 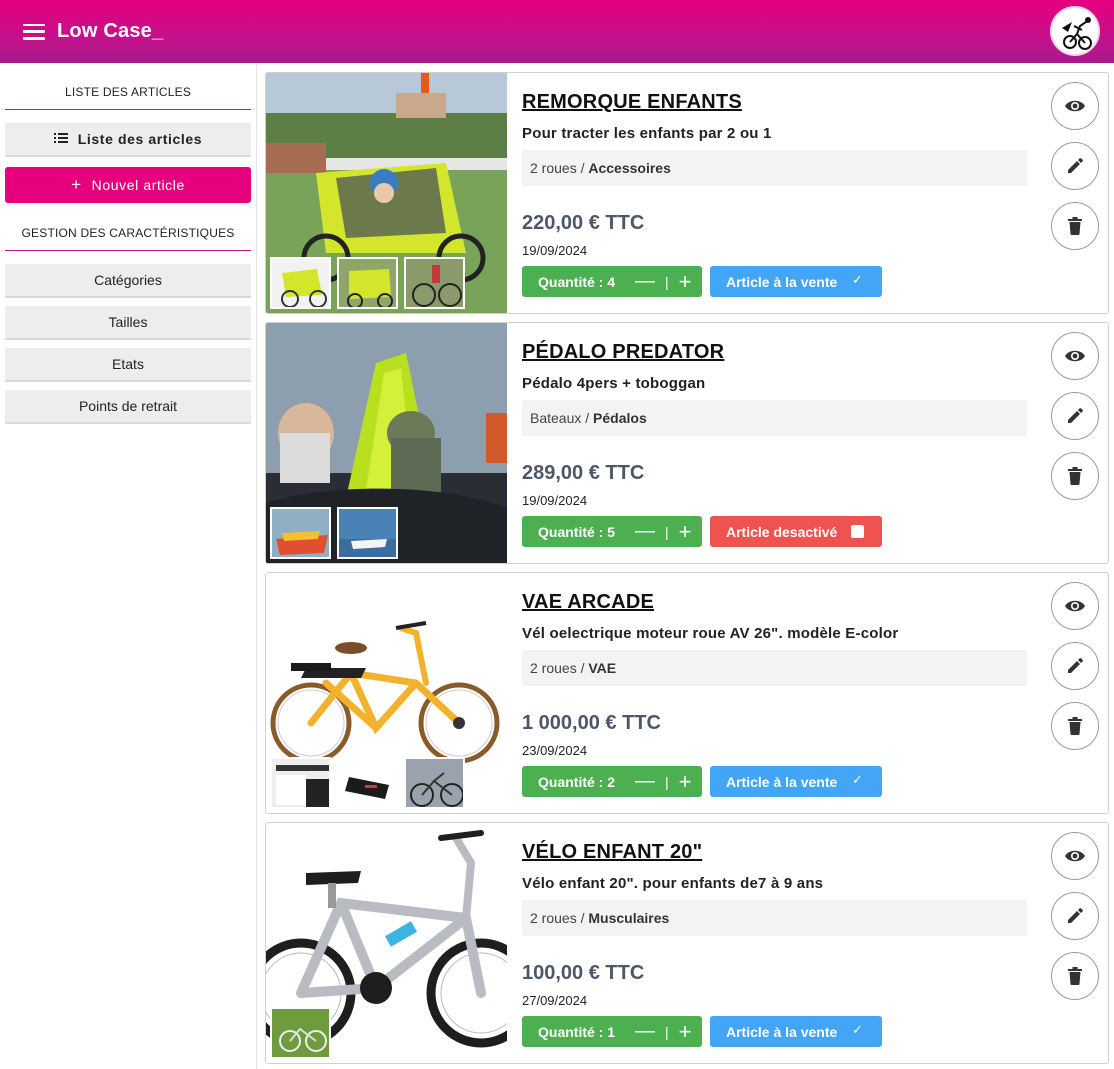 What do you see at coordinates (110, 31) in the screenshot?
I see `app-title: Low Case_` at bounding box center [110, 31].